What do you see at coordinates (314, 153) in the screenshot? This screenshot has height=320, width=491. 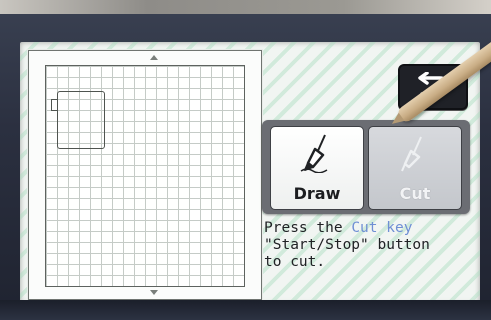 I see `pen-icon` at bounding box center [314, 153].